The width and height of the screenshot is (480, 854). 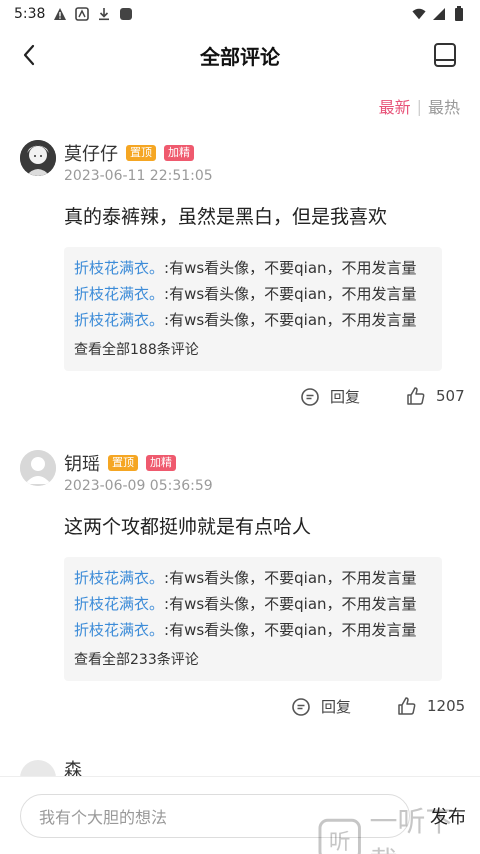 What do you see at coordinates (411, 829) in the screenshot?
I see `watermark-text: 一听下载` at bounding box center [411, 829].